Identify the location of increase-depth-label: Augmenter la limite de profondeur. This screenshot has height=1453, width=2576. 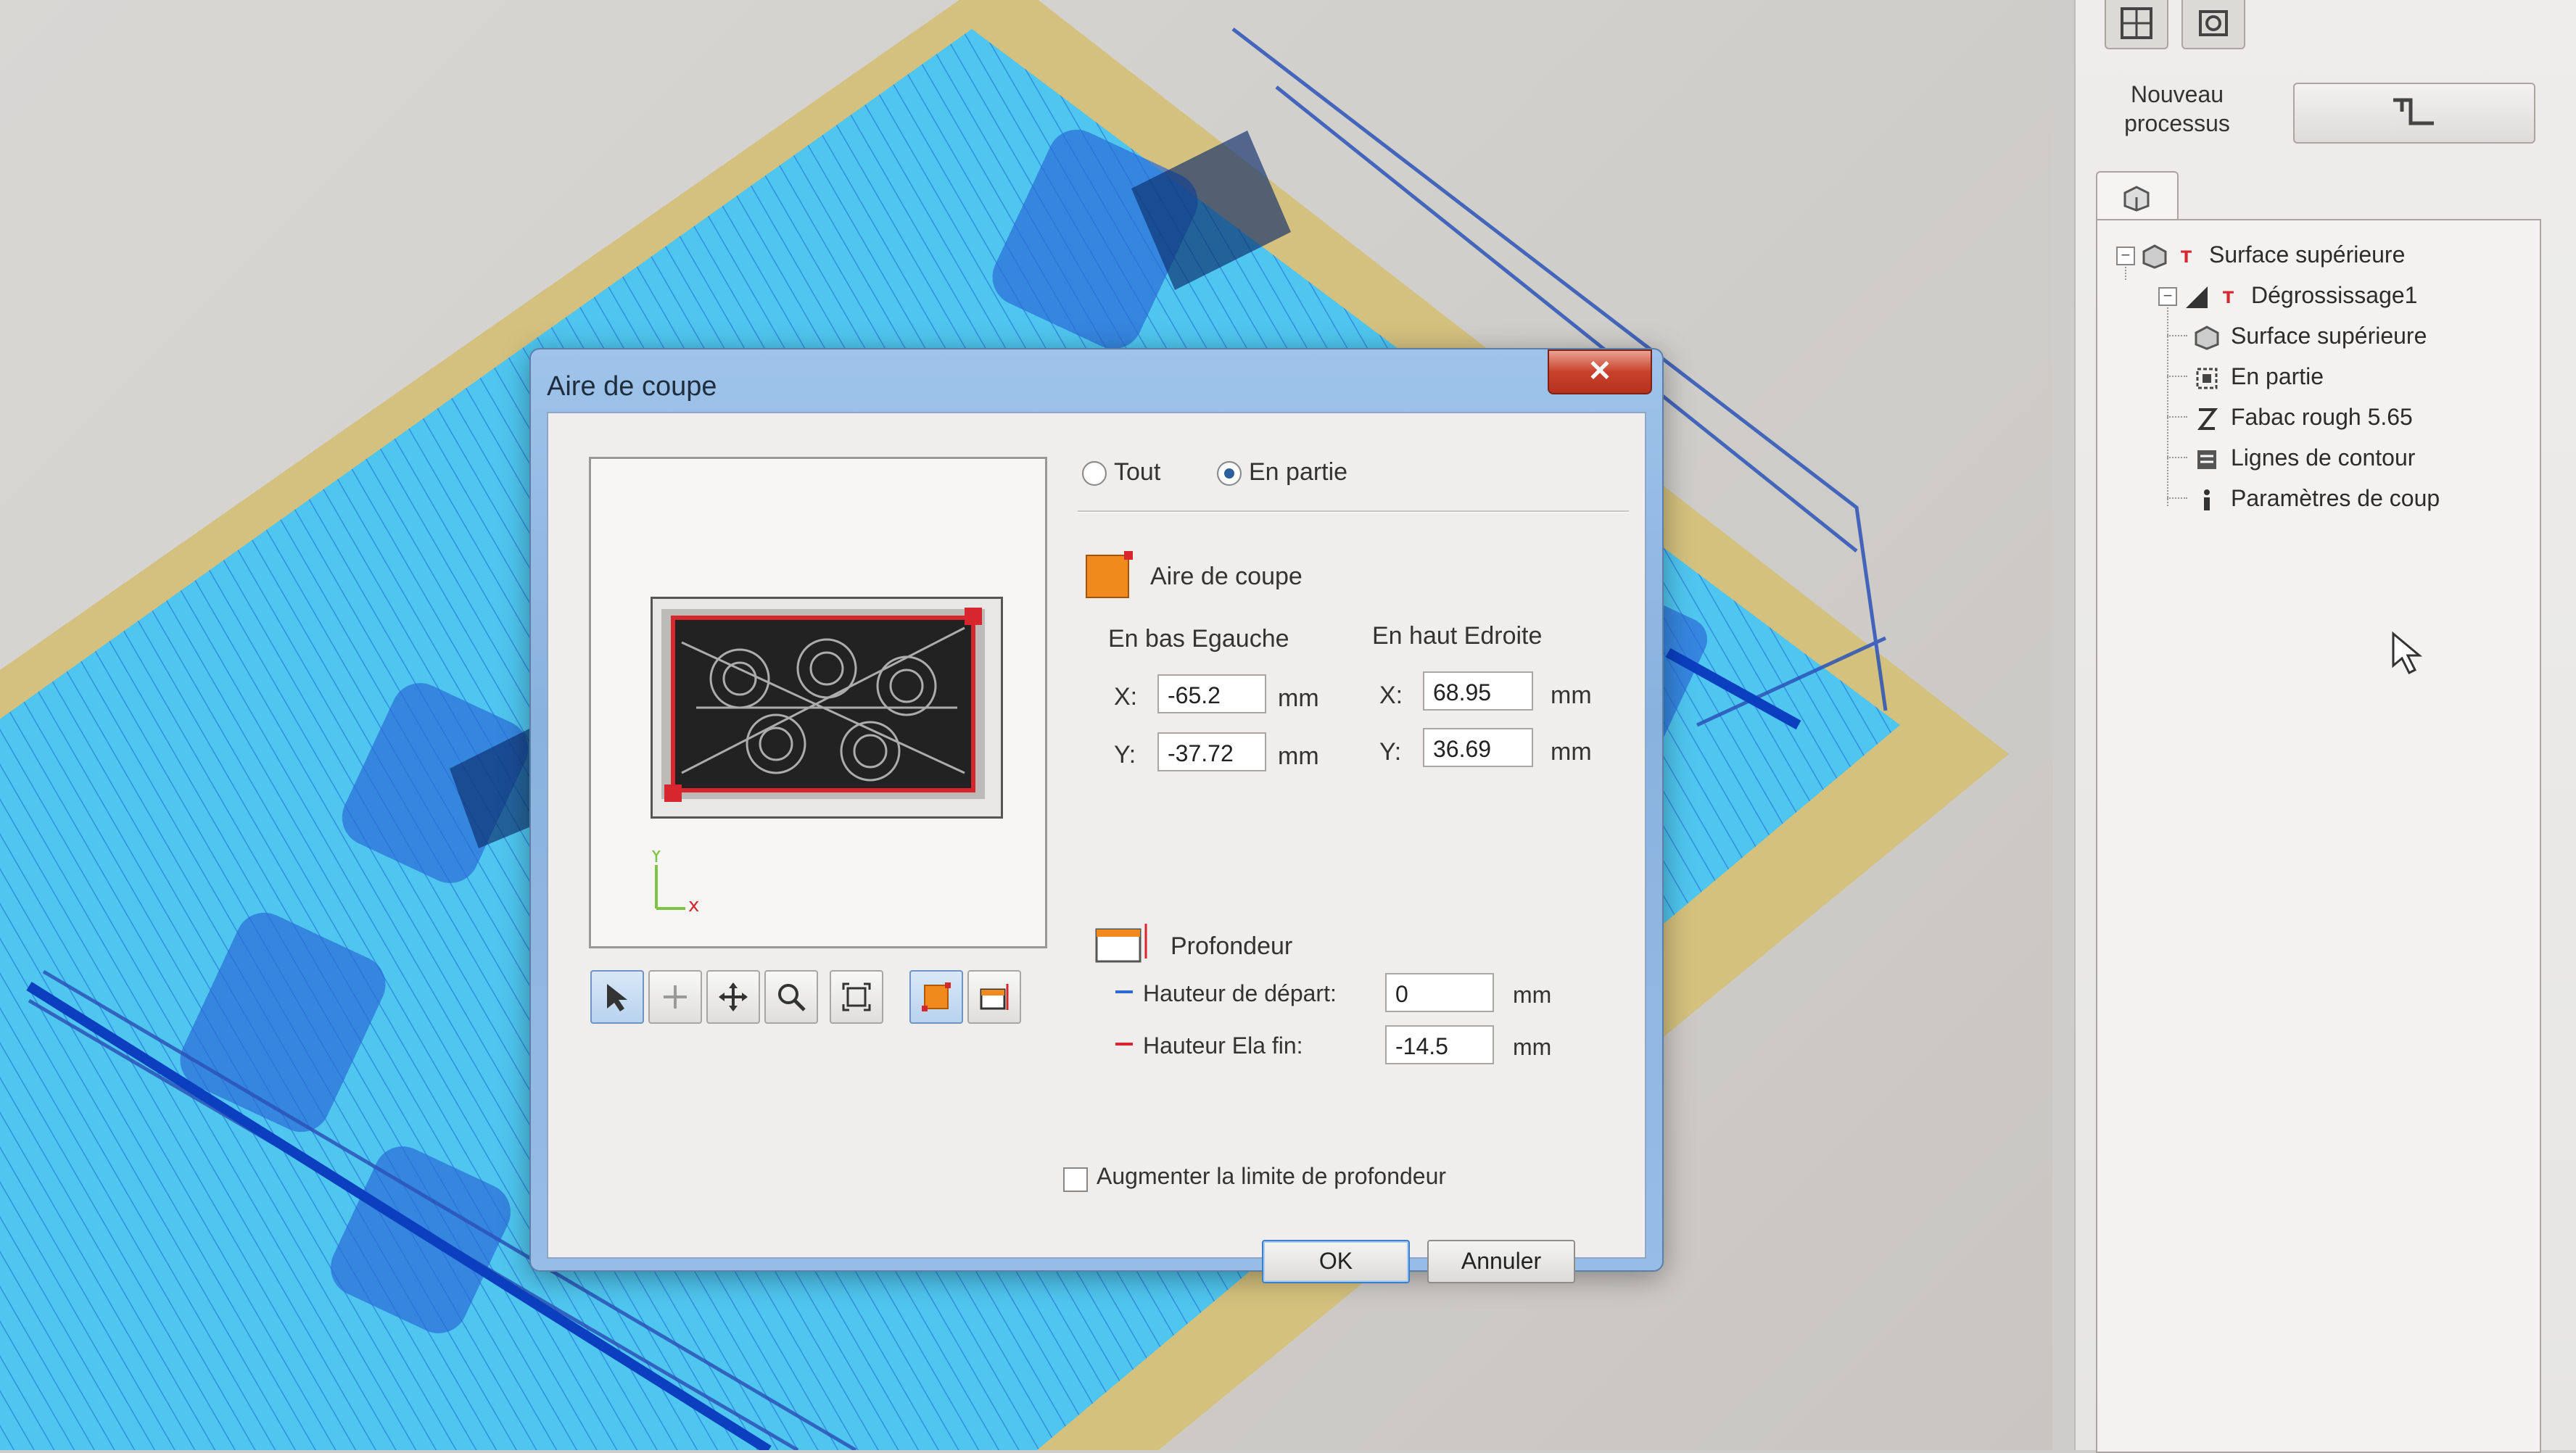
(1272, 1176).